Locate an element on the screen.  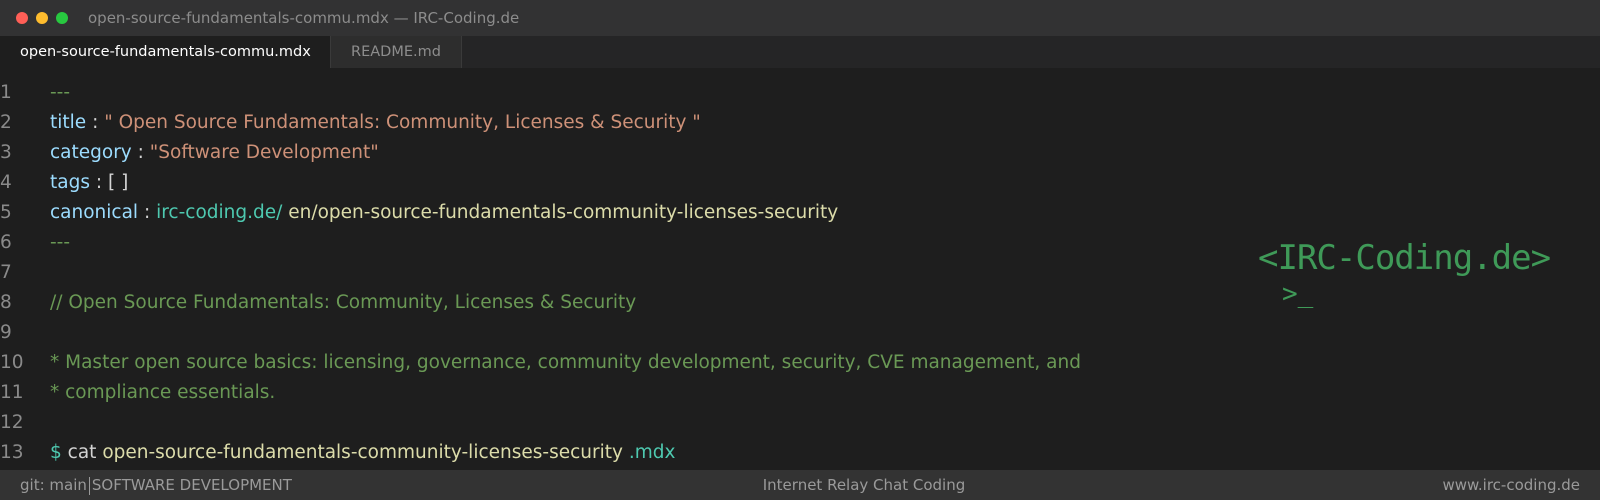
maximize-window-button is located at coordinates (62, 18).